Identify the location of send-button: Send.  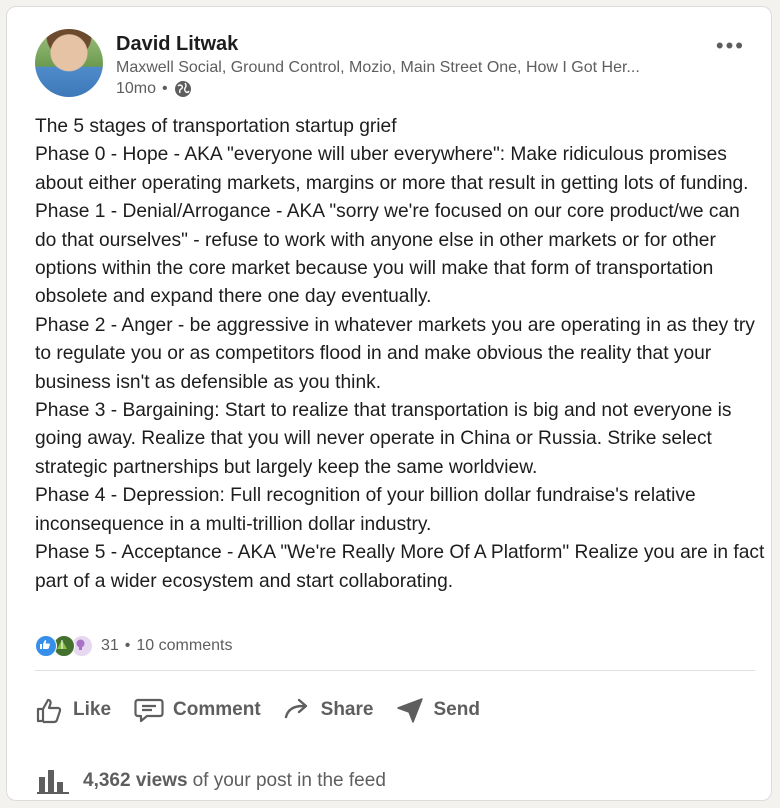
(437, 710).